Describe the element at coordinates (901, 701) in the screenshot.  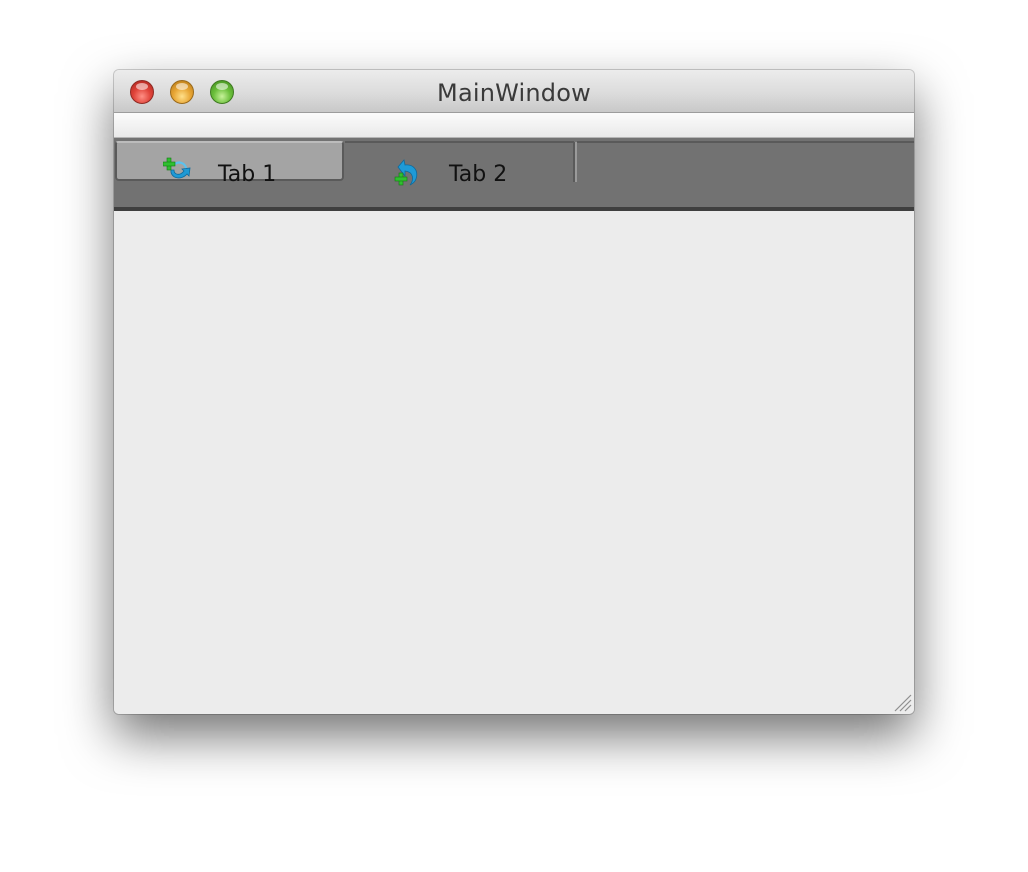
I see `resize-grip-icon` at that location.